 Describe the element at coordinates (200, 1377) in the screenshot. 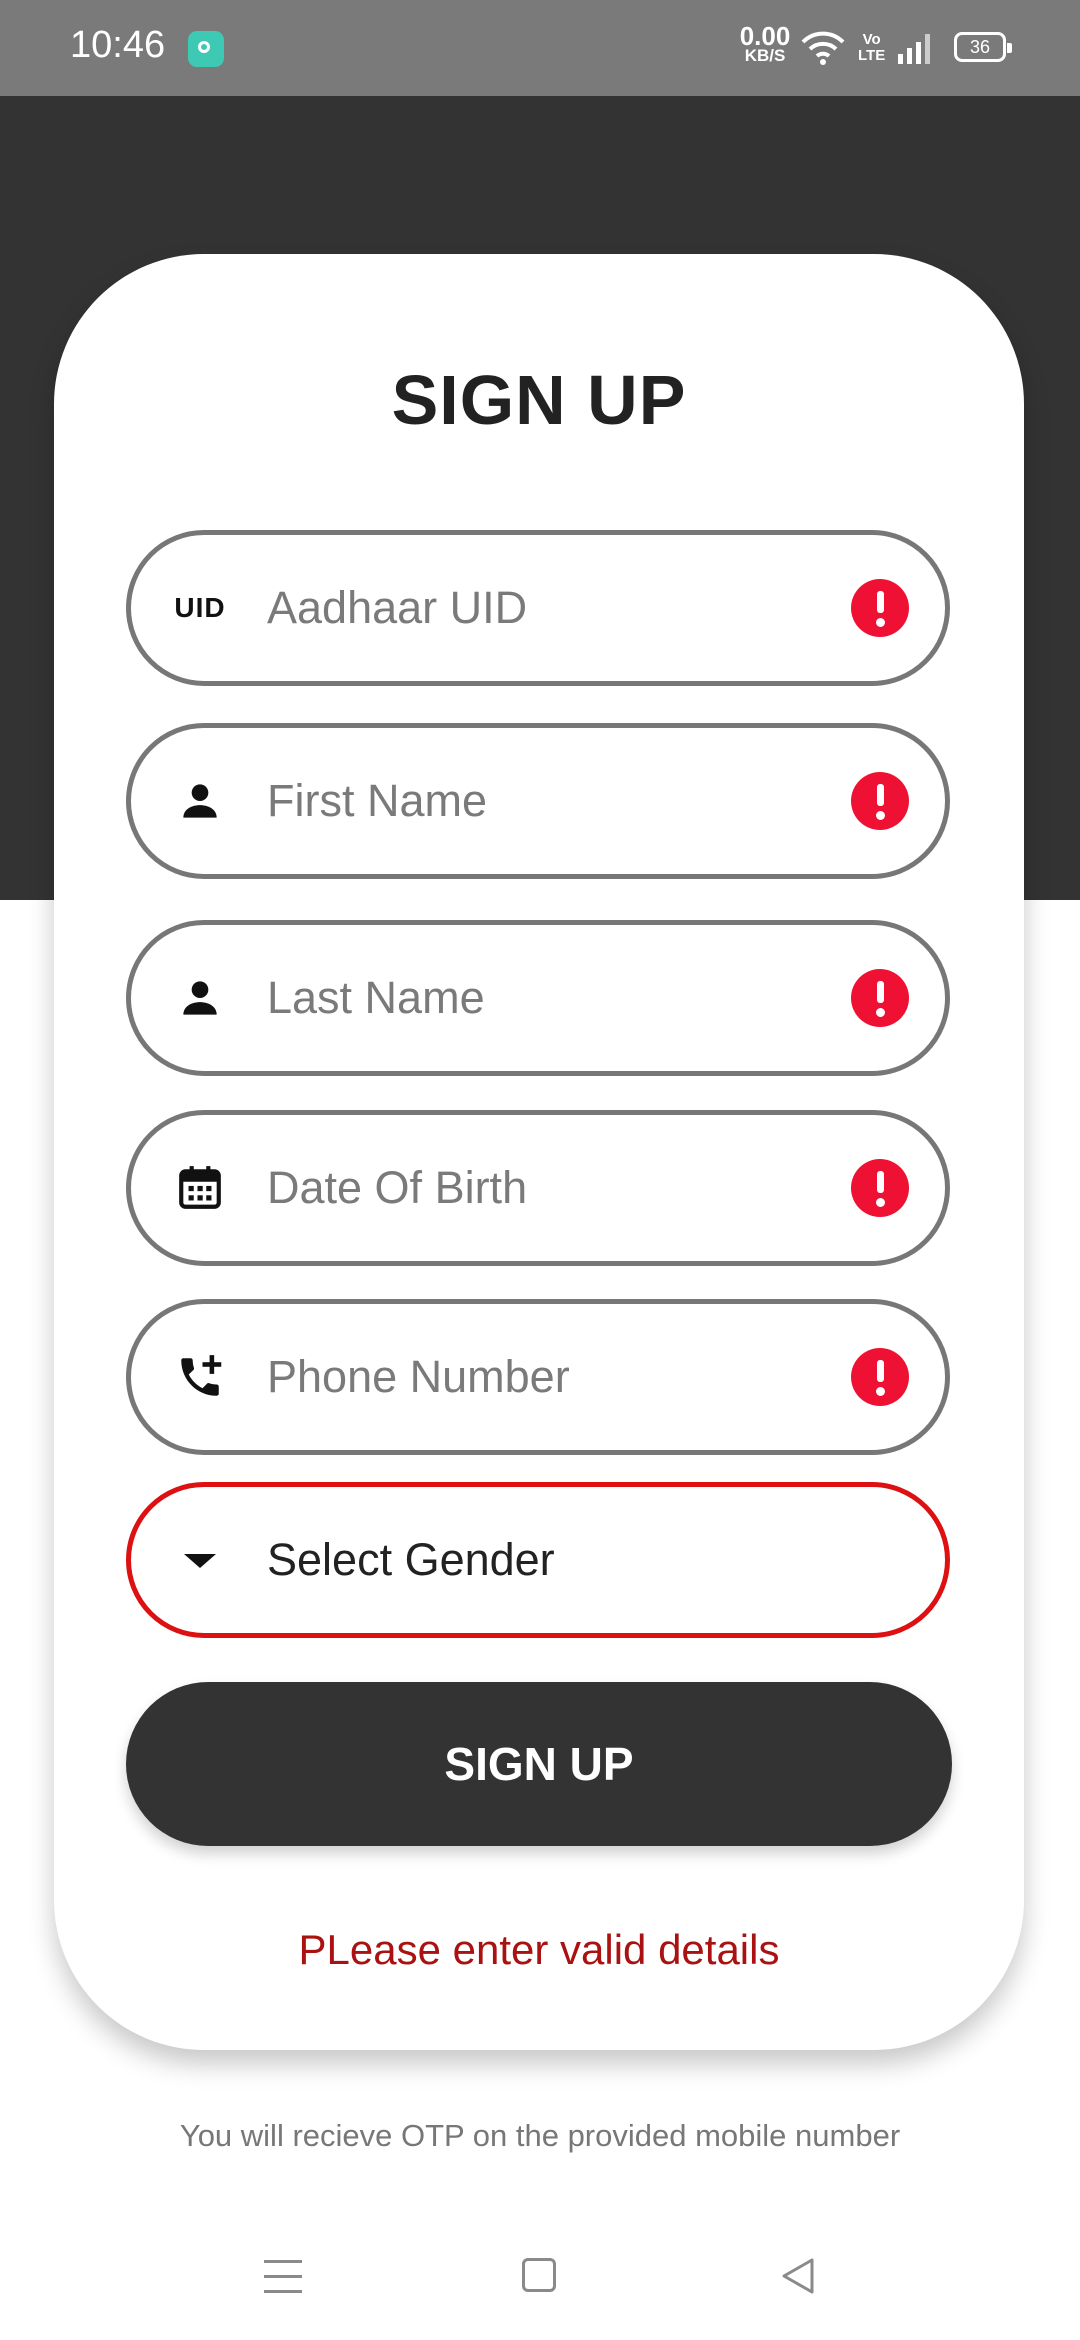

I see `phone-add-icon` at that location.